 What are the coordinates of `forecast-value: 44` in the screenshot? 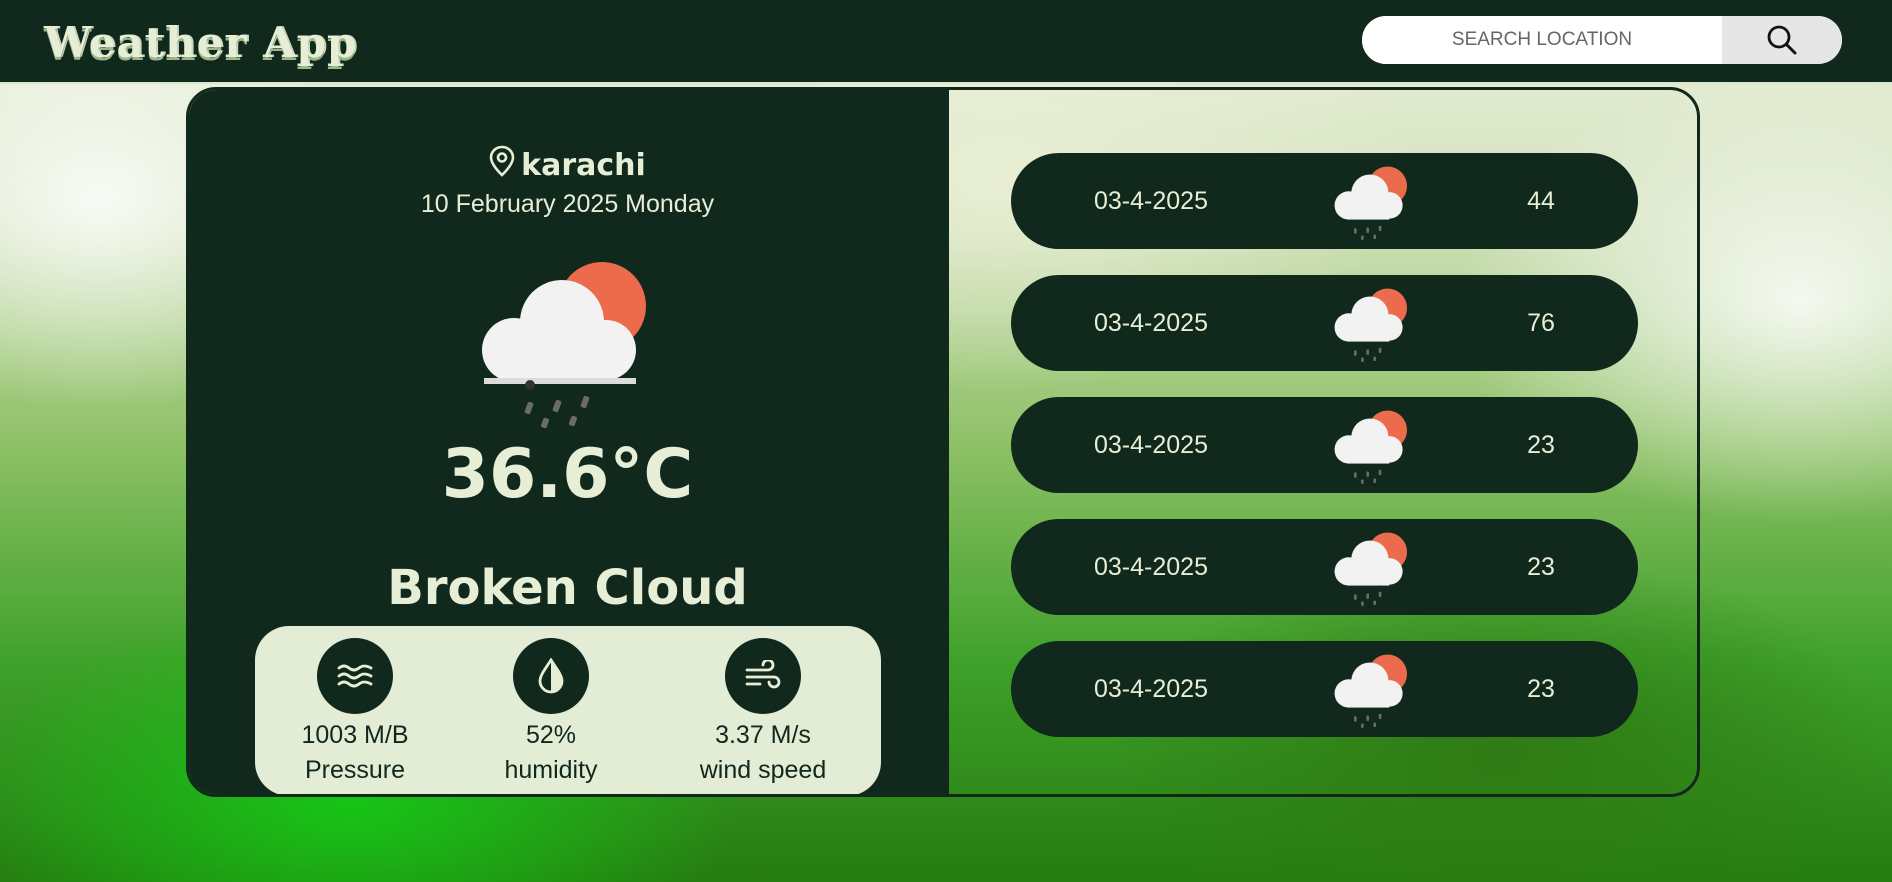 It's located at (1541, 201).